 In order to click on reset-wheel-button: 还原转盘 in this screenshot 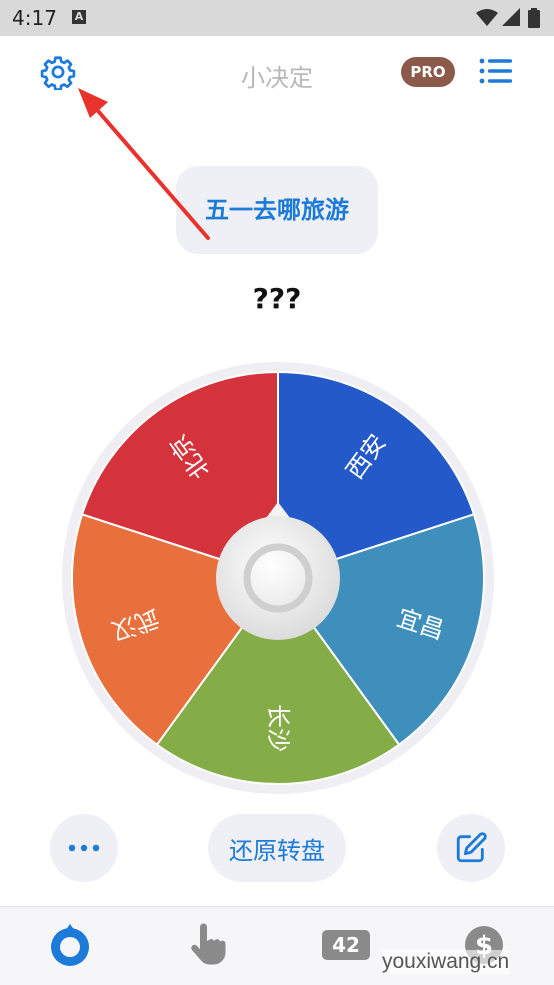, I will do `click(277, 848)`.